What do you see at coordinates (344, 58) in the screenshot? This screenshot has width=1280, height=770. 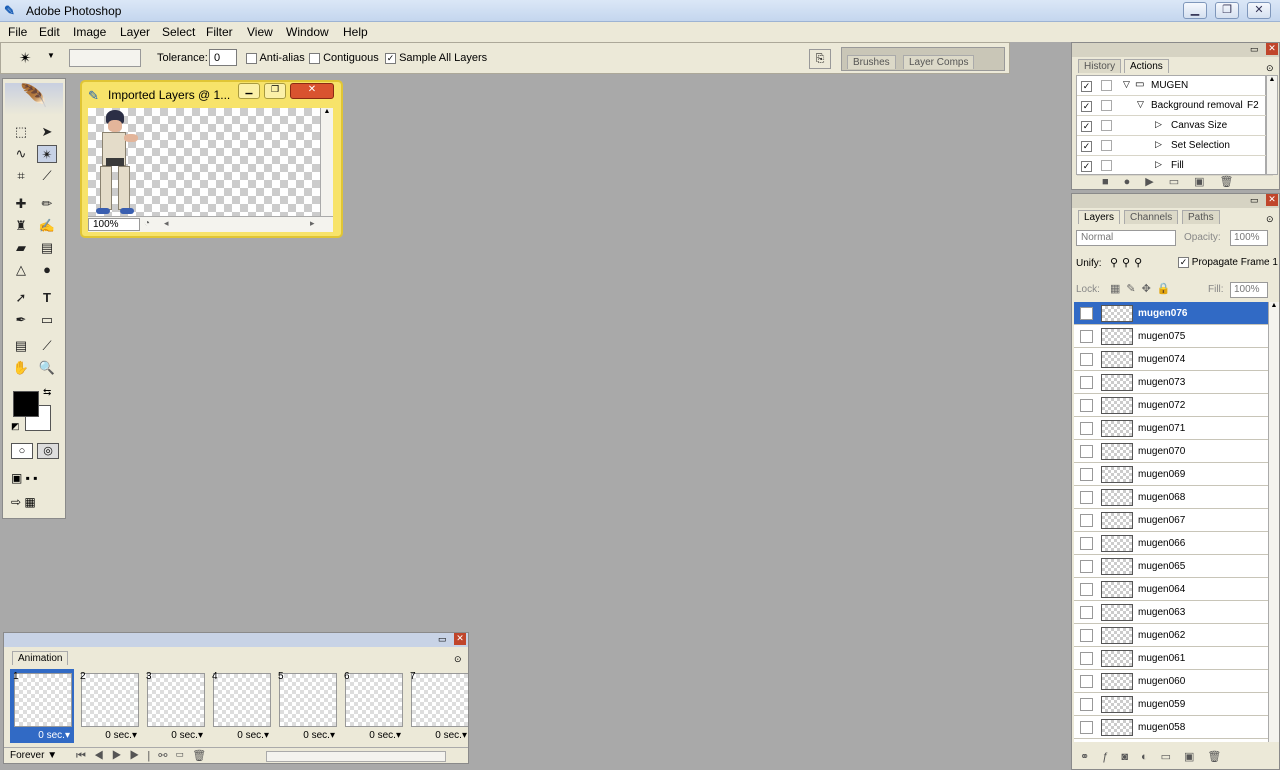 I see `contiguous-checkbox: Contiguous` at bounding box center [344, 58].